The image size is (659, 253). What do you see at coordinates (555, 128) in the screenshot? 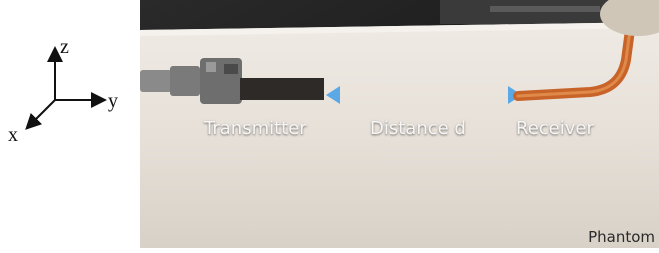
I see `receiver-label: Receiver` at bounding box center [555, 128].